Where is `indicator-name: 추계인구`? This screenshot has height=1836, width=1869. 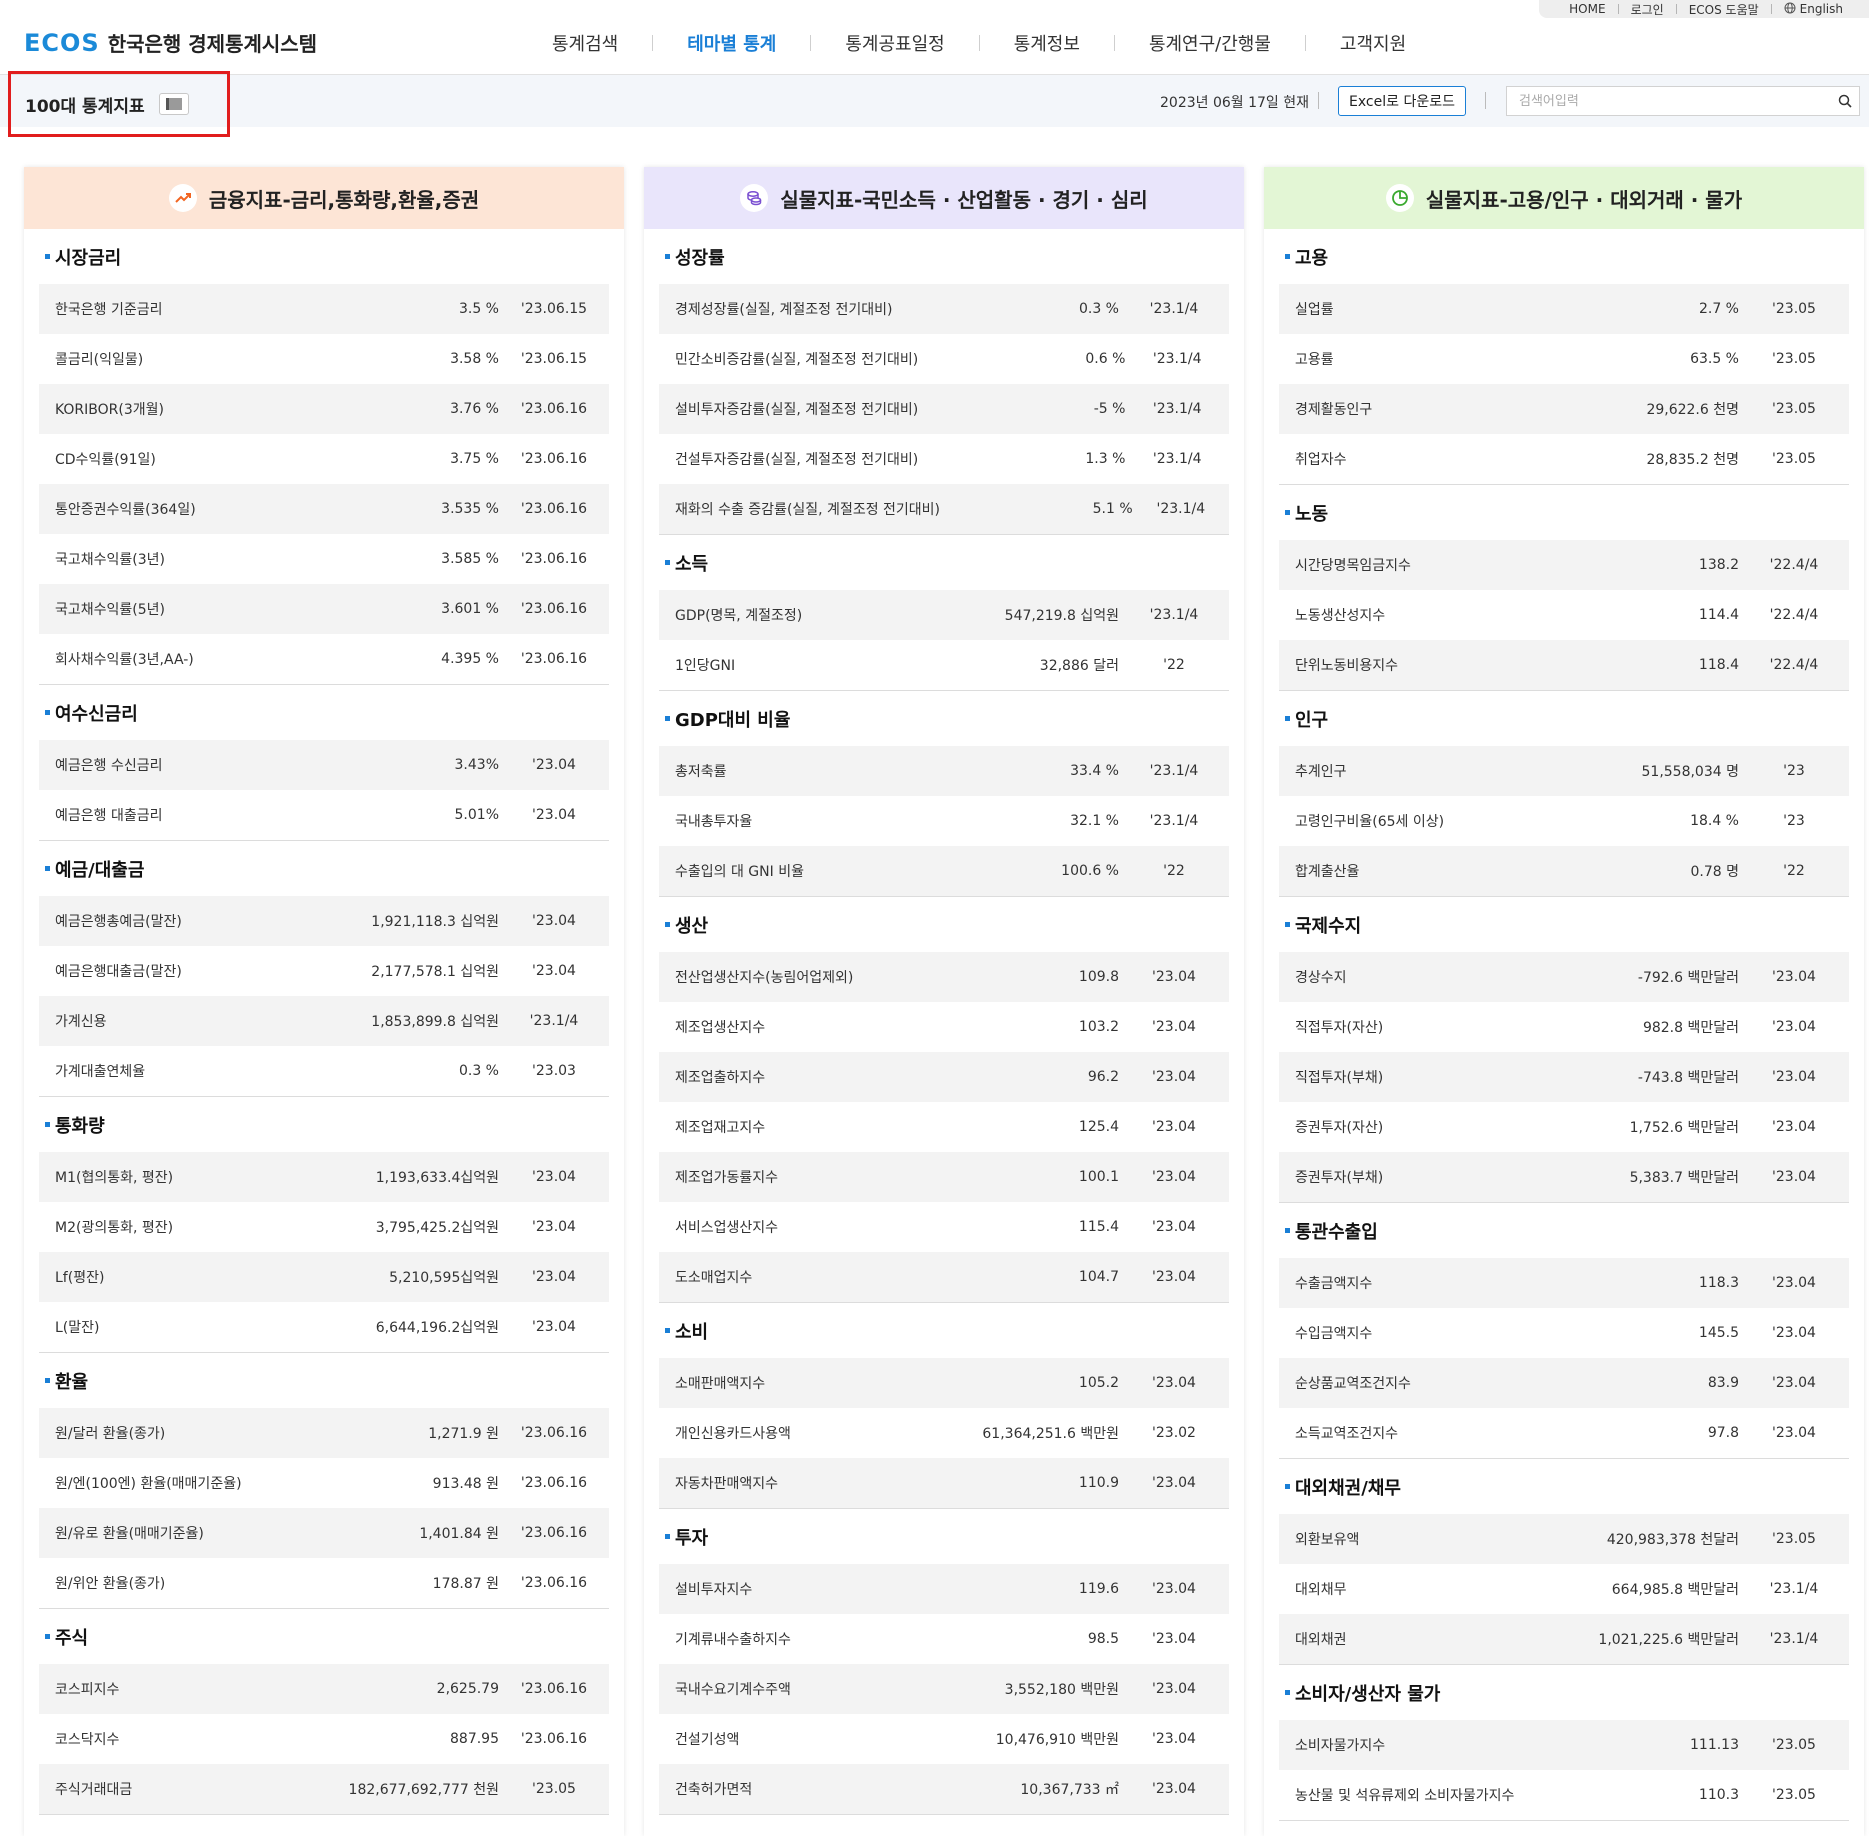
indicator-name: 추계인구 is located at coordinates (1399, 771).